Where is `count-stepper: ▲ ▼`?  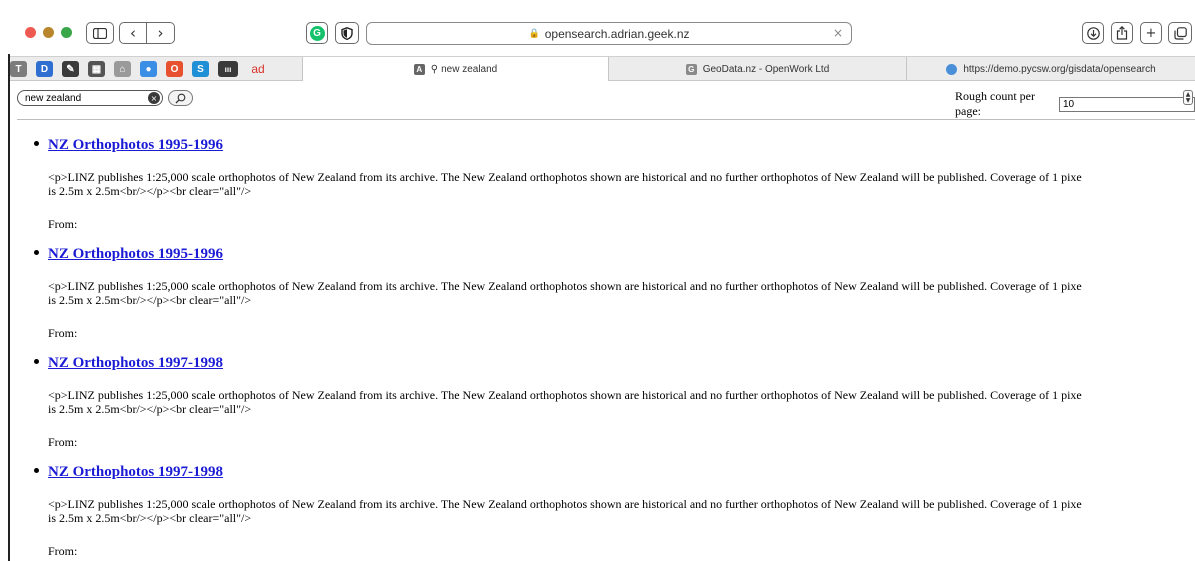 count-stepper: ▲ ▼ is located at coordinates (1188, 97).